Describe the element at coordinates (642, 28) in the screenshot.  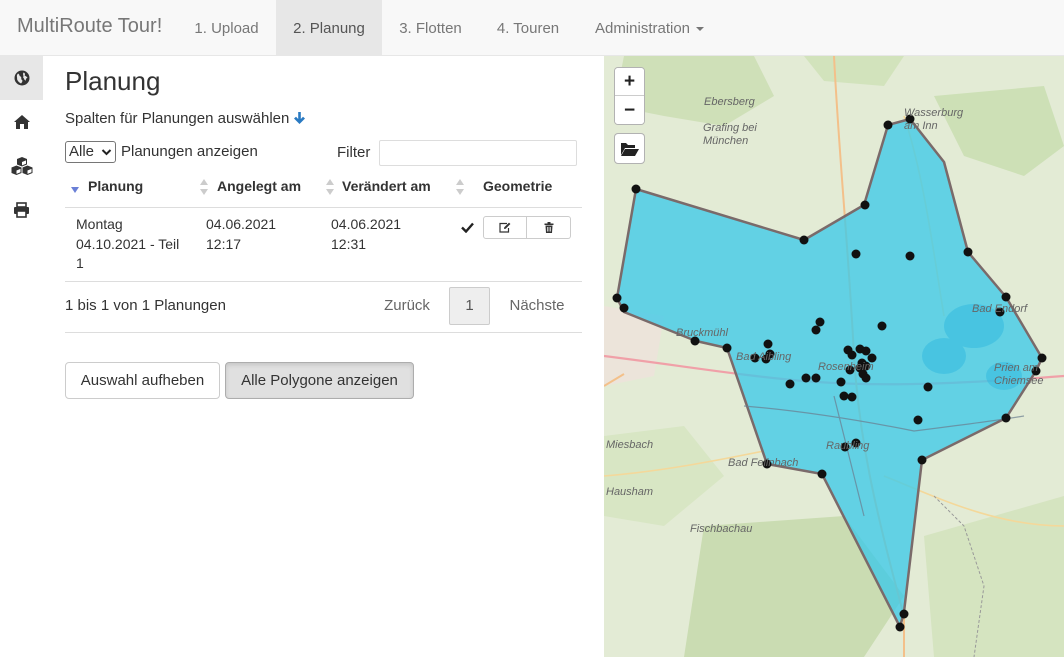
I see `nav-administration-label: Administration` at that location.